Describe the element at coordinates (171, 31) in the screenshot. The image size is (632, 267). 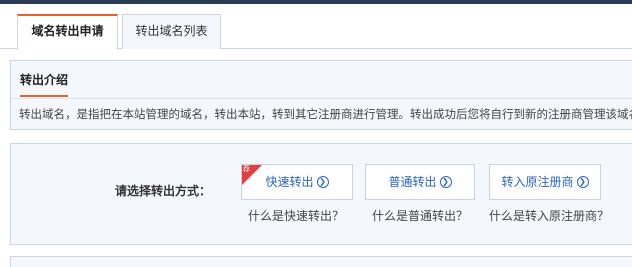
I see `tab-transfer-out-domain-list: 转出域名列表` at that location.